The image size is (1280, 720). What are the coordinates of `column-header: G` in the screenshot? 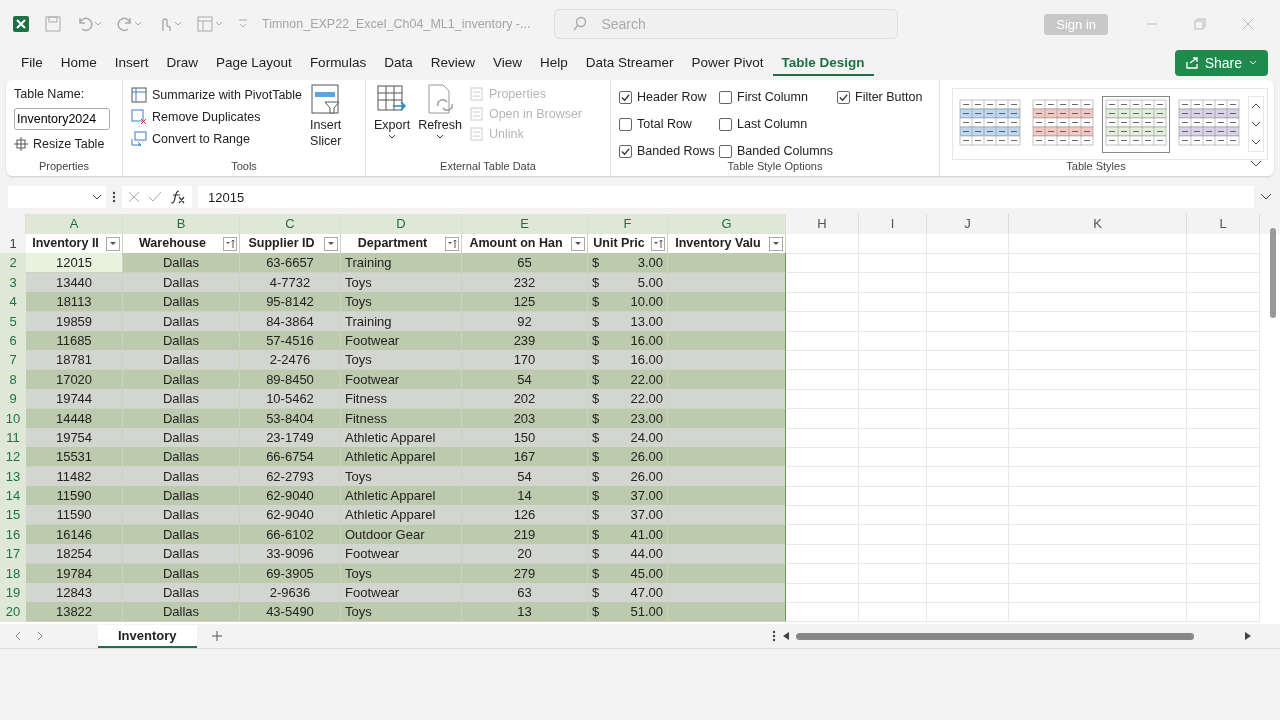 It's located at (727, 225).